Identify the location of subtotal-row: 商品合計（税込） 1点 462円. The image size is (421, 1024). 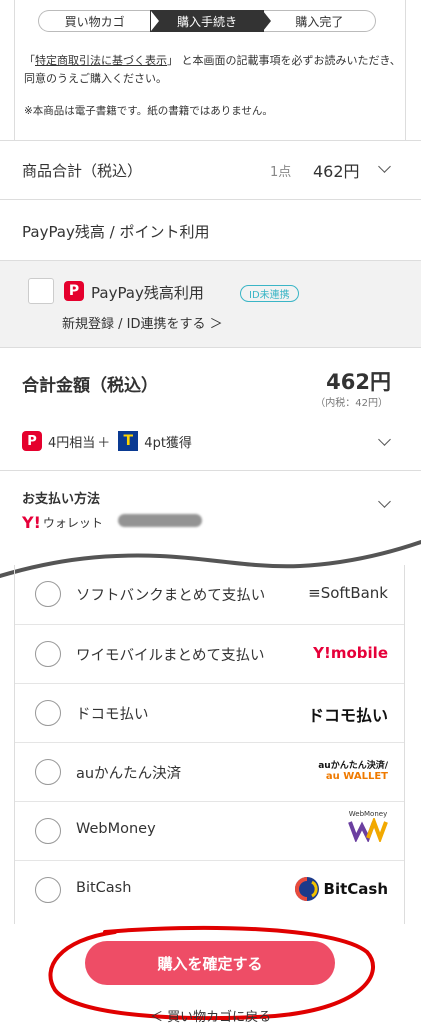
(210, 170).